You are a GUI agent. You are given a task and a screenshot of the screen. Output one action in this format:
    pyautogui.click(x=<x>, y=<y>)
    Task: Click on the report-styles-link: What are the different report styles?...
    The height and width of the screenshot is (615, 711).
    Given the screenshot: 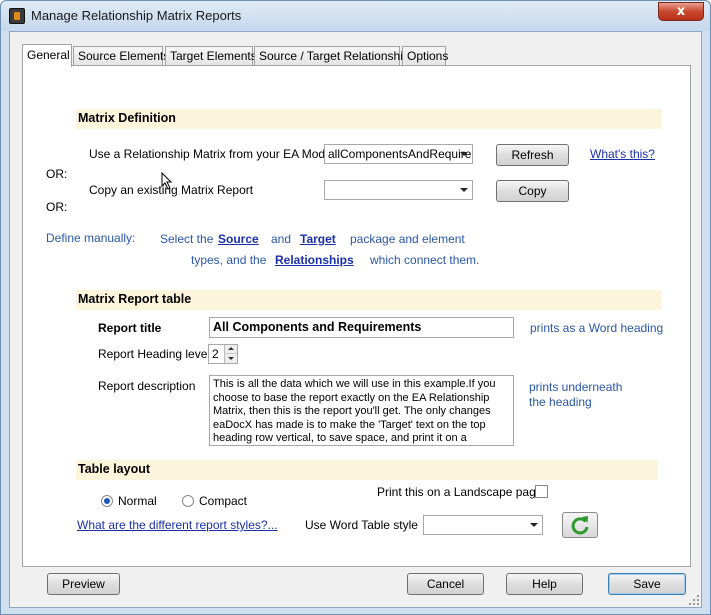 What is the action you would take?
    pyautogui.click(x=177, y=525)
    